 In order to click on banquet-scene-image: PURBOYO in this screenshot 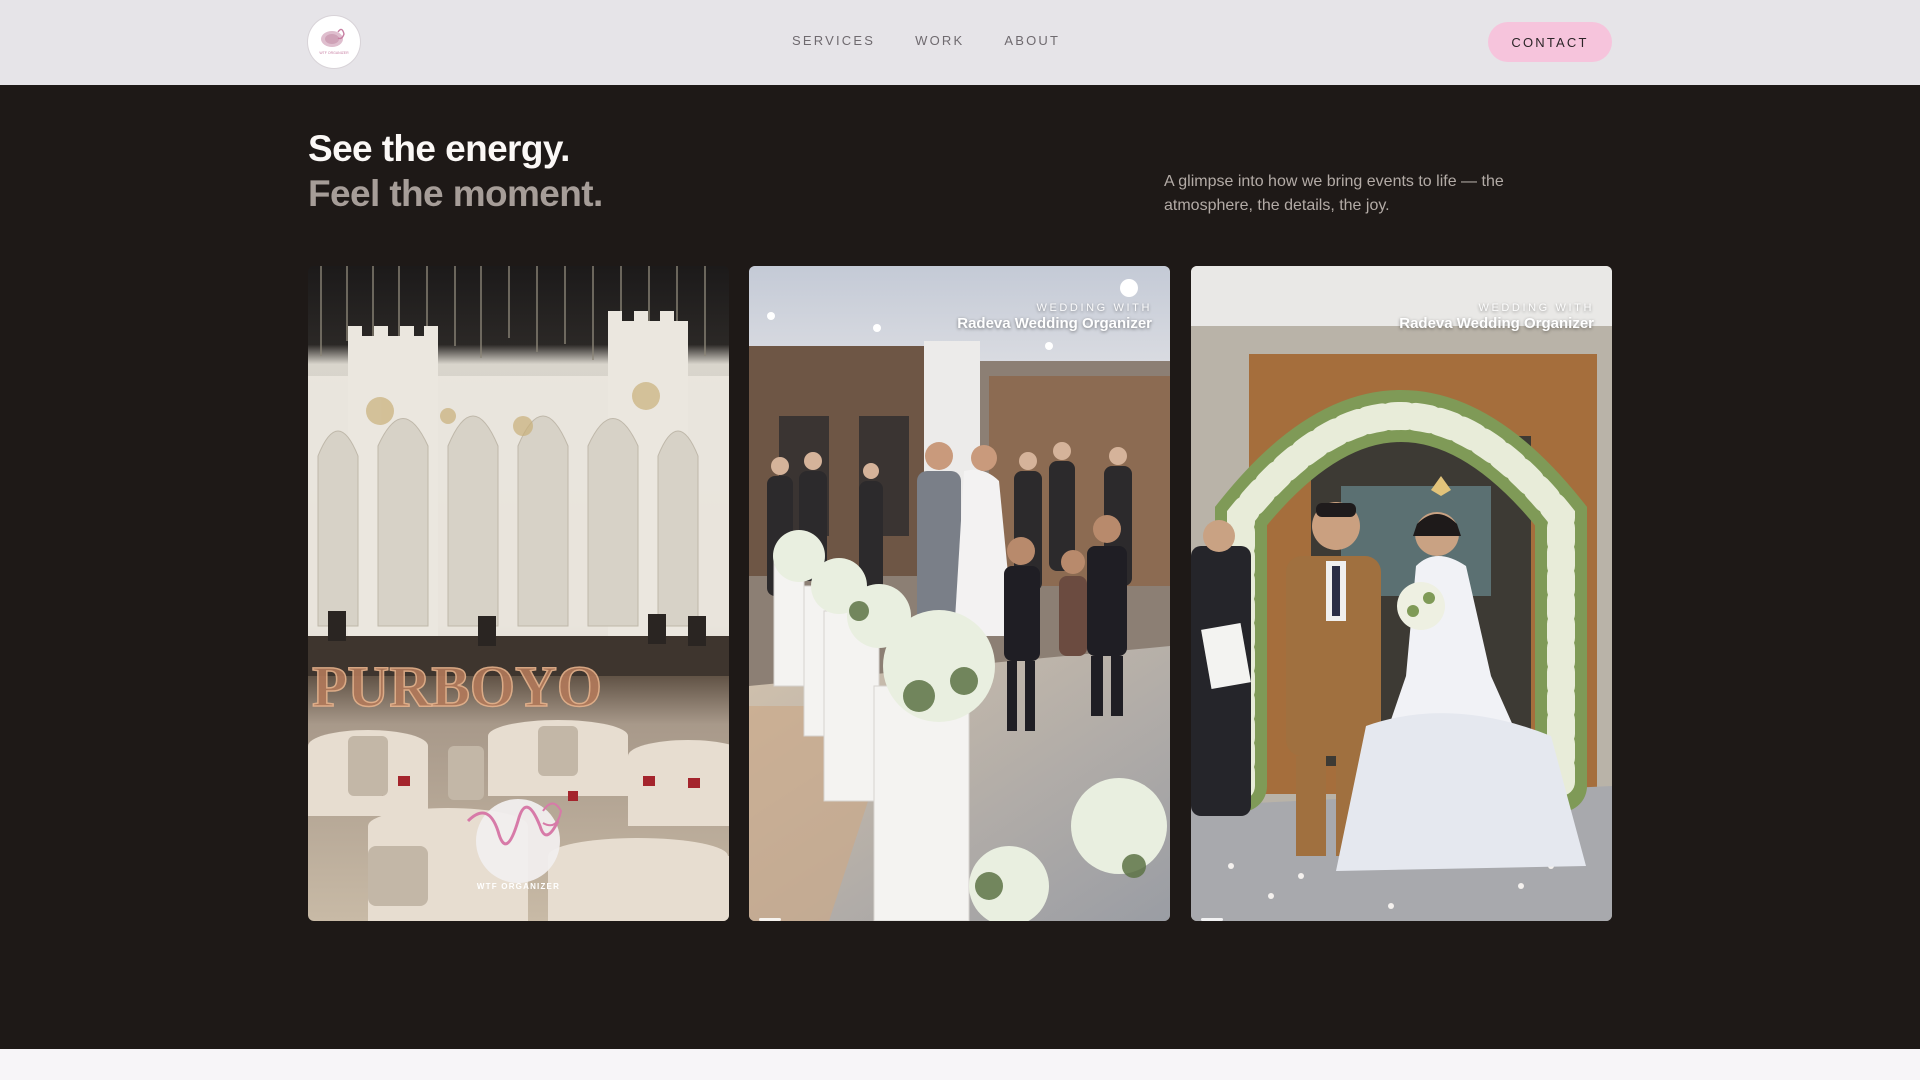, I will do `click(518, 593)`.